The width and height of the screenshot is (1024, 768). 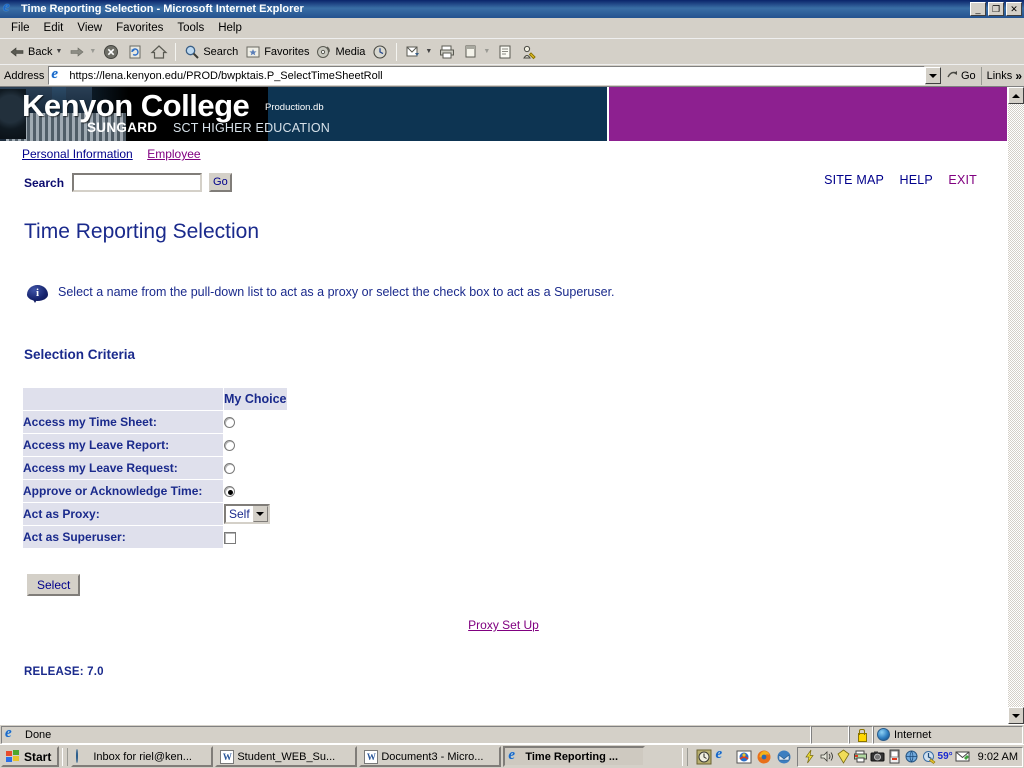 I want to click on search-input, so click(x=137, y=182).